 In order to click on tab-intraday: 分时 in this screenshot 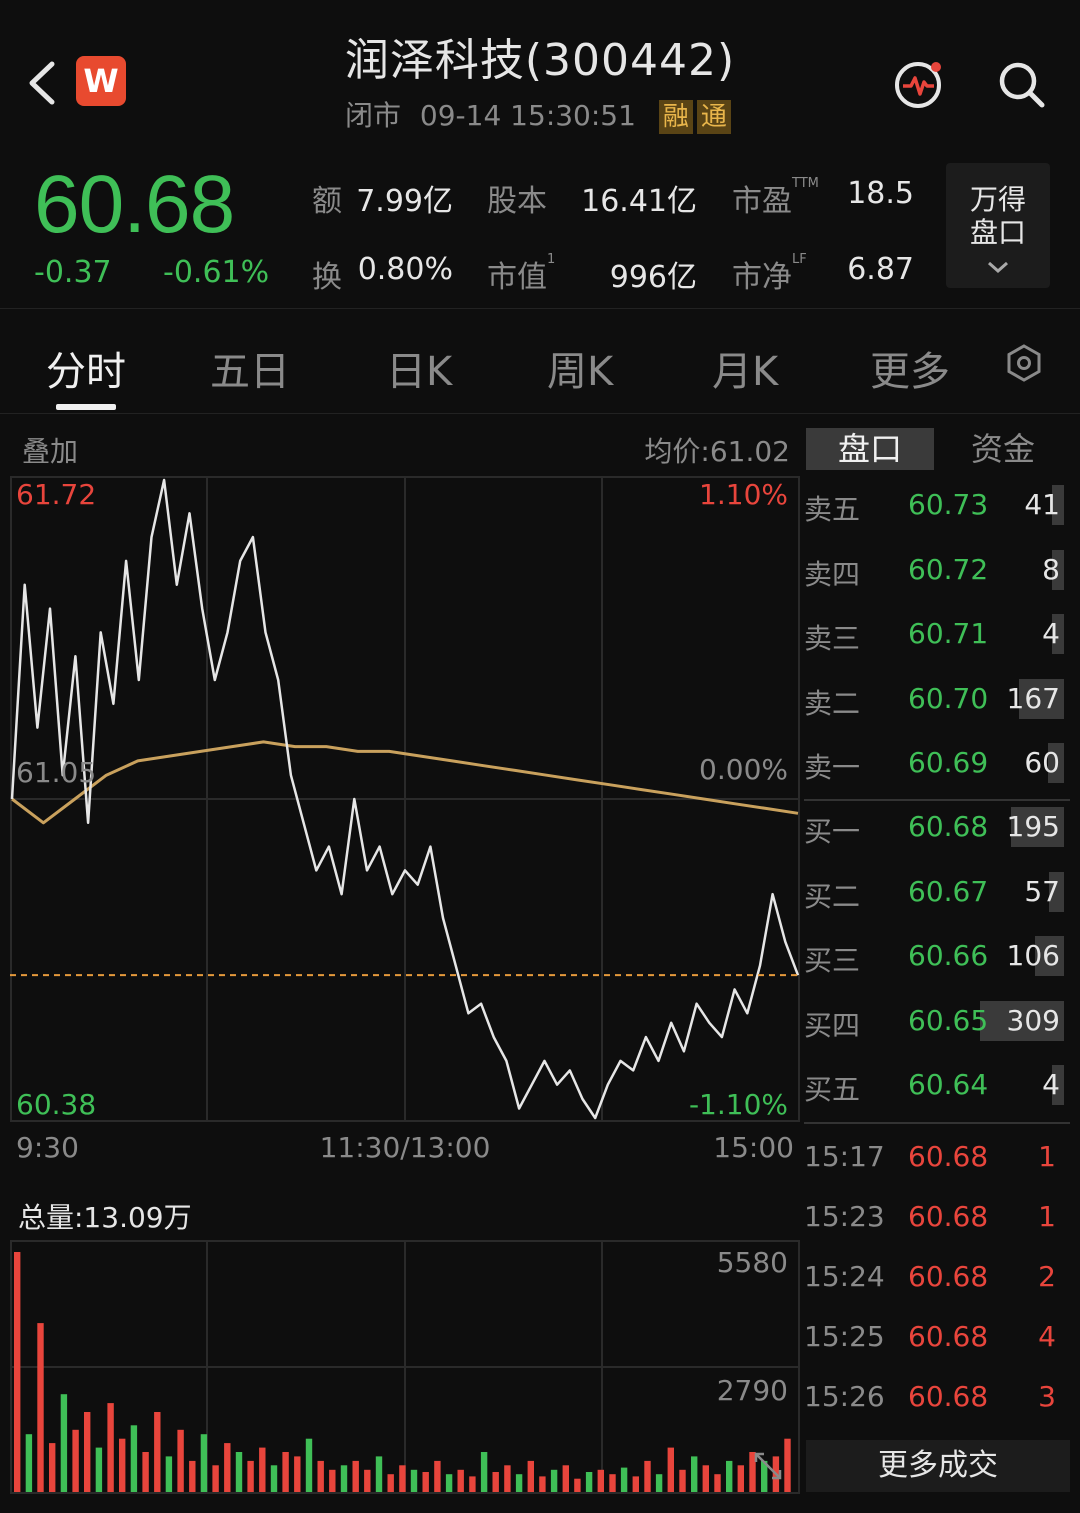, I will do `click(86, 368)`.